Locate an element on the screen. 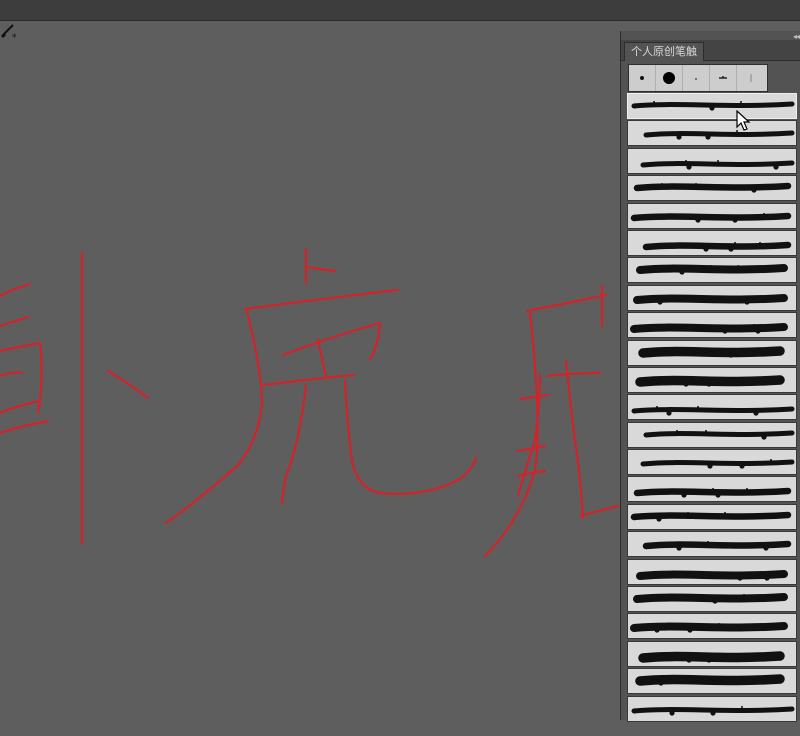 This screenshot has width=800, height=736. preset-icon-row is located at coordinates (698, 78).